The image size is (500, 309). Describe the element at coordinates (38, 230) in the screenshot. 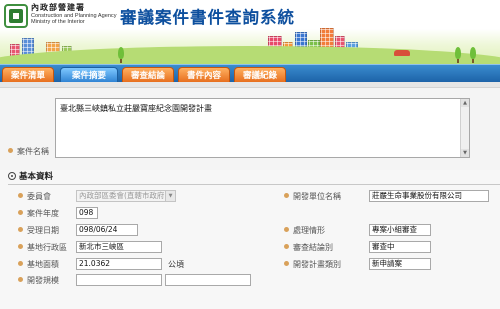

I see `accept-date-label: 受理日期` at that location.